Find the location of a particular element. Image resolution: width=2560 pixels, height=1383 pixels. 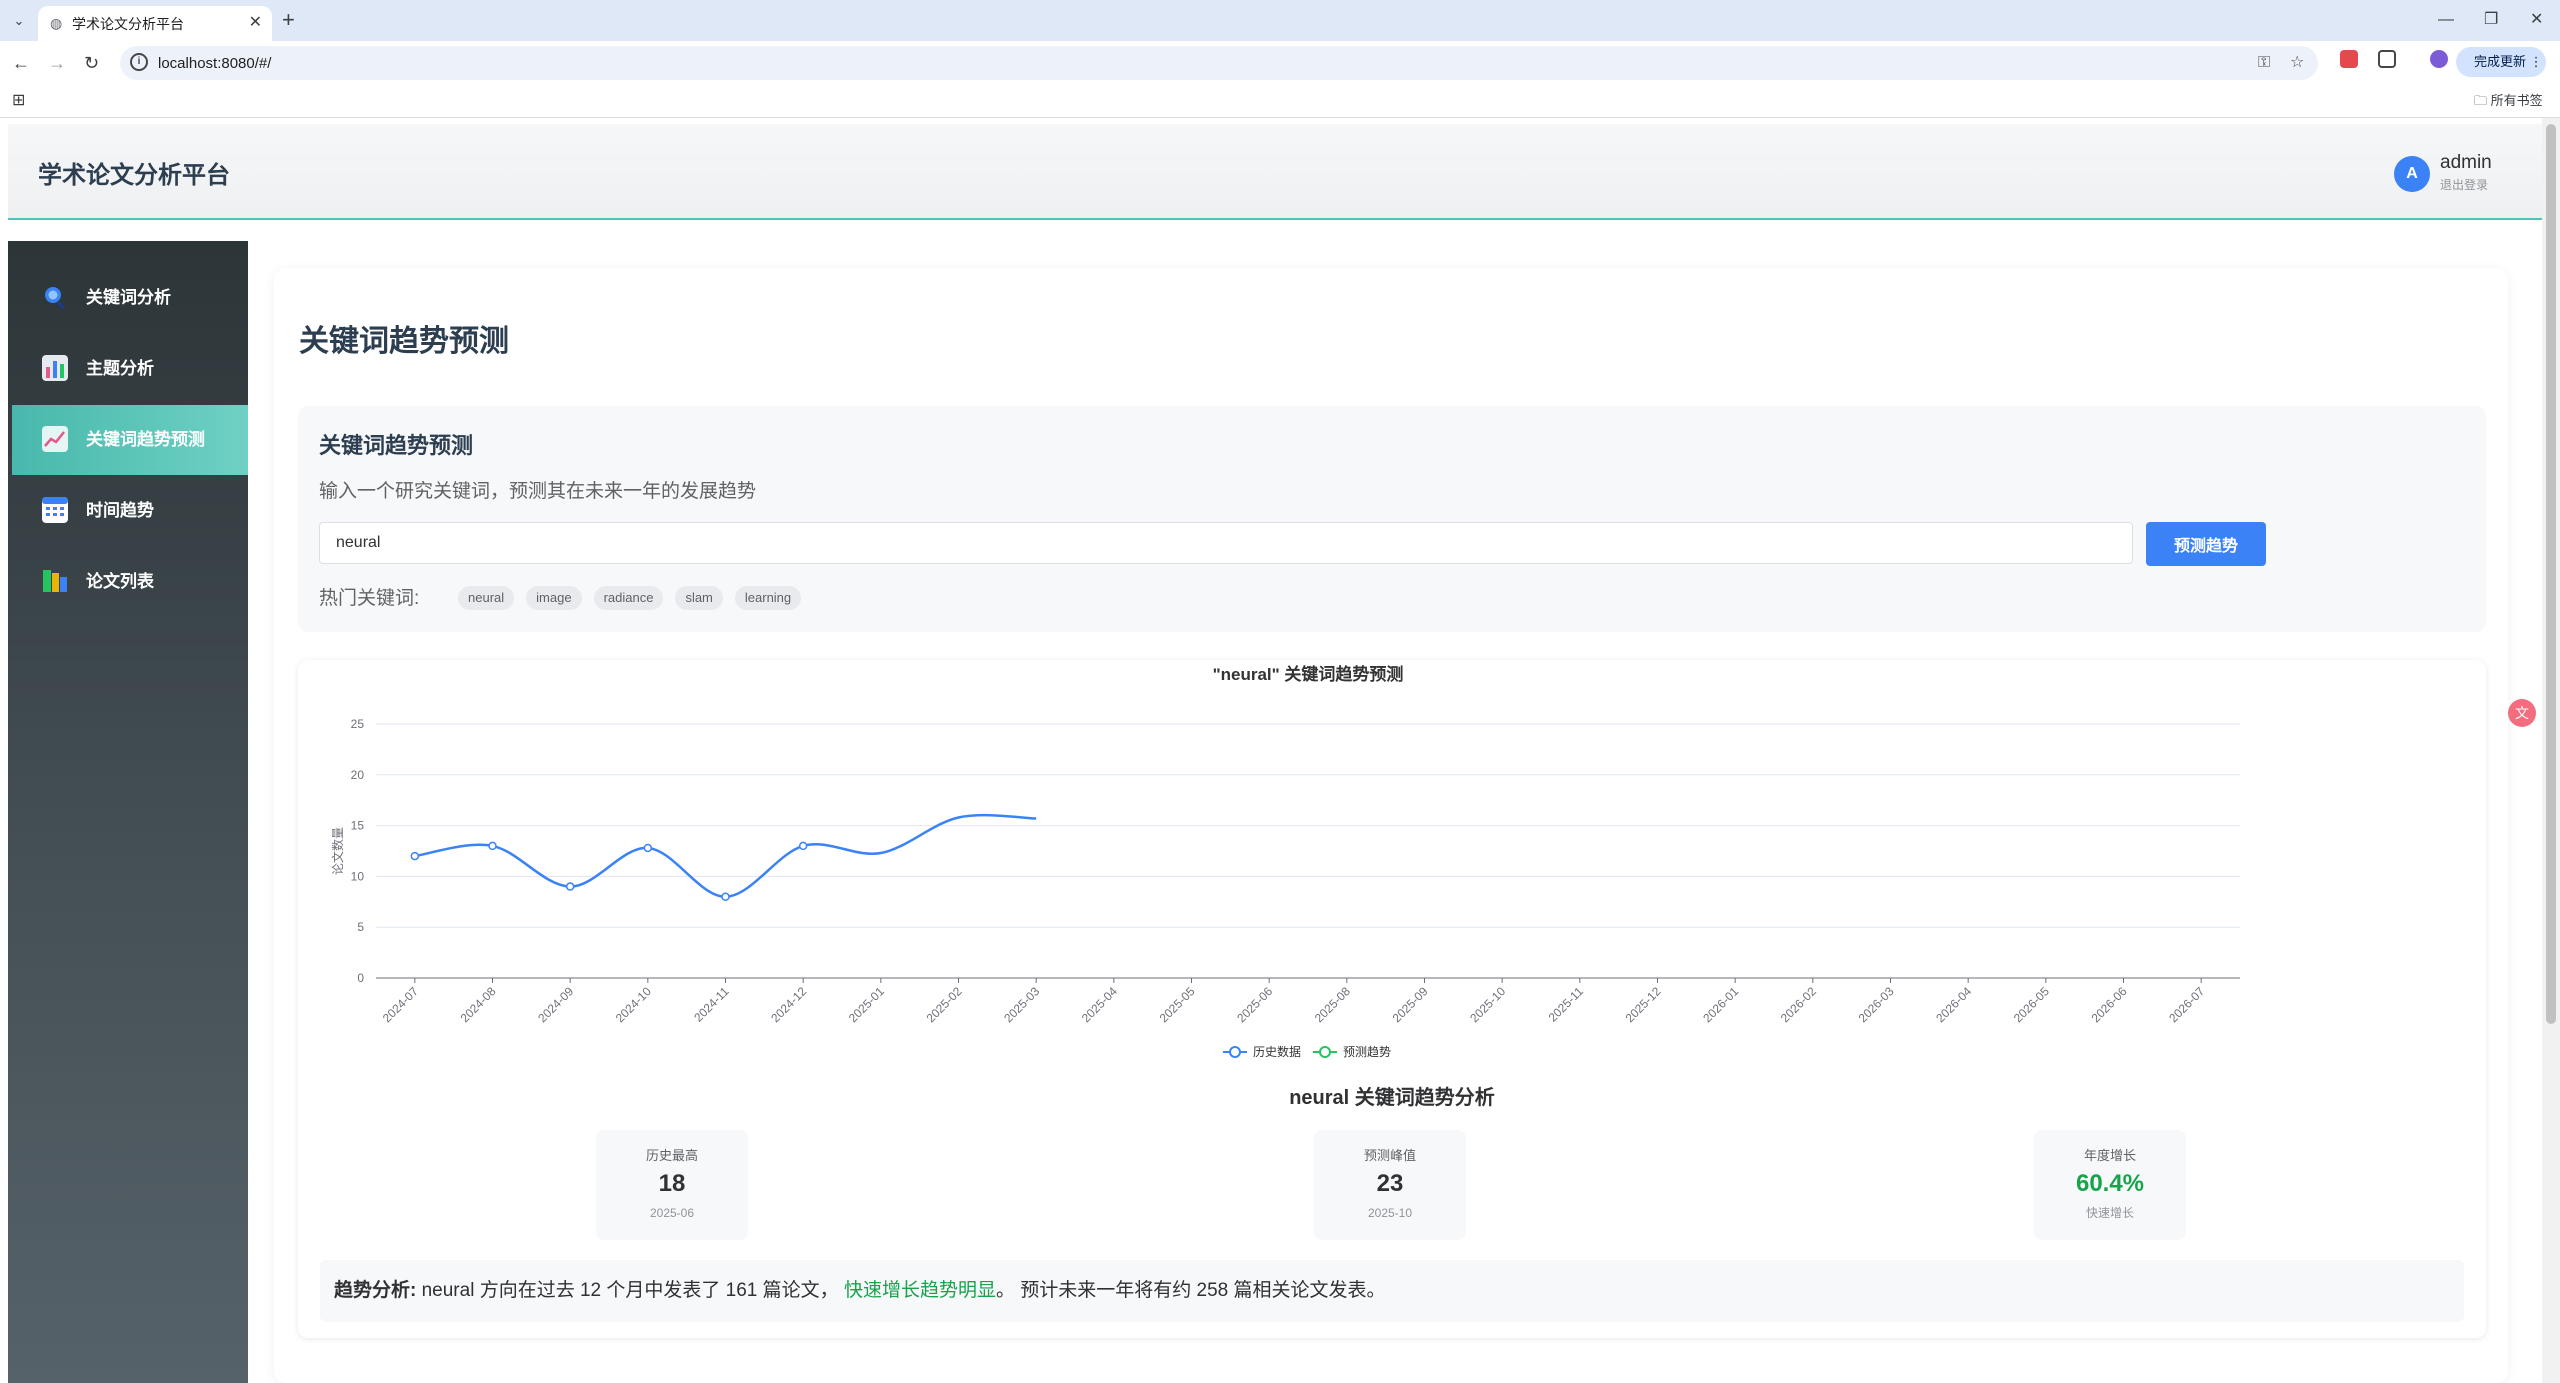

profile-icon is located at coordinates (2439, 59).